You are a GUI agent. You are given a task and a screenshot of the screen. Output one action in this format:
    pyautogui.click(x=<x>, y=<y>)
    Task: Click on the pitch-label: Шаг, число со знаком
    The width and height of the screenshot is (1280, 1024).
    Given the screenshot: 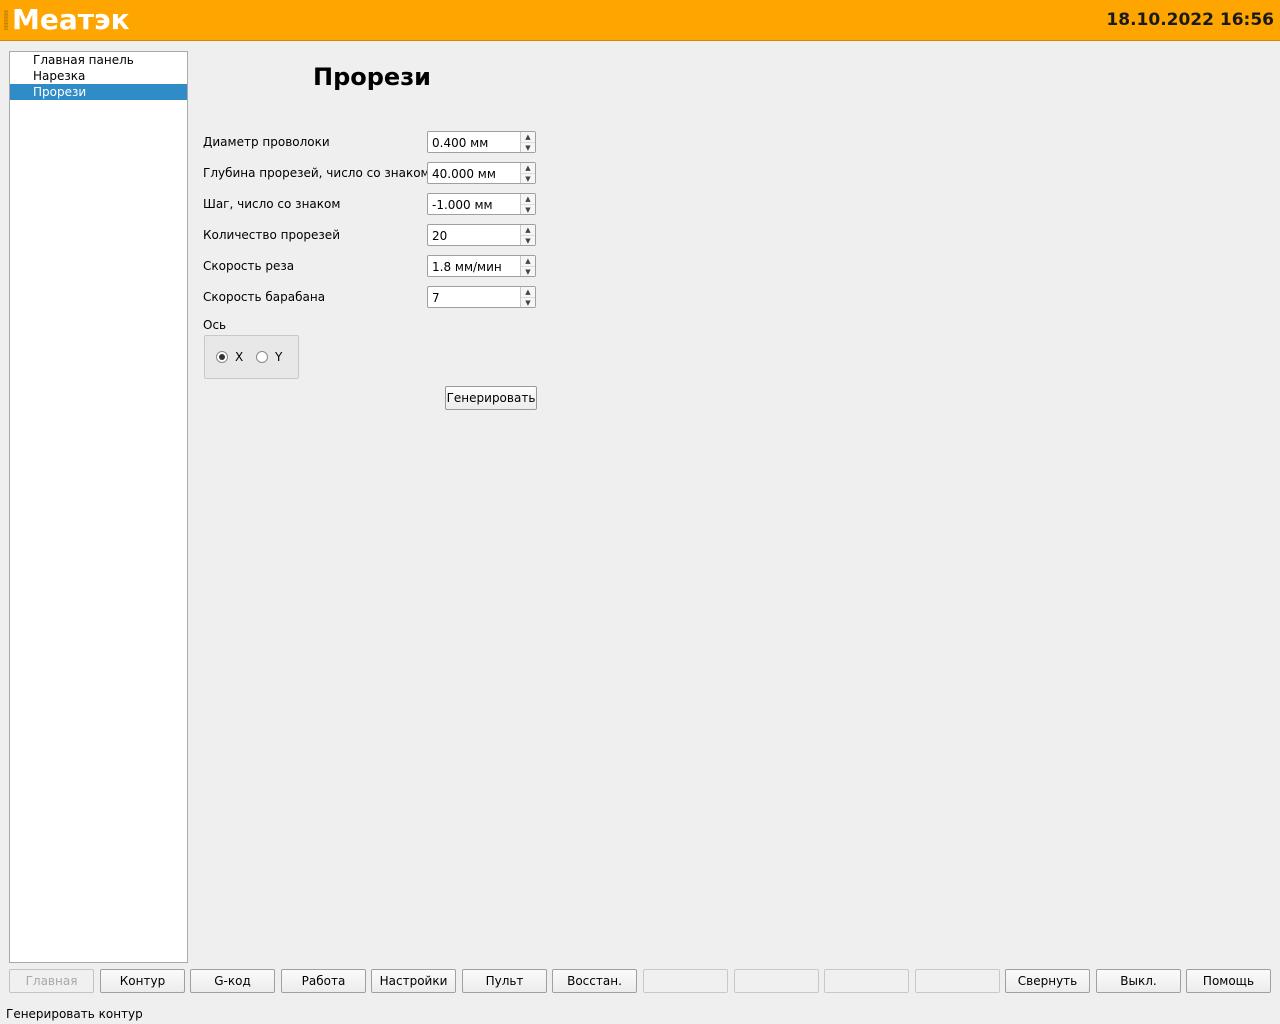 What is the action you would take?
    pyautogui.click(x=272, y=204)
    